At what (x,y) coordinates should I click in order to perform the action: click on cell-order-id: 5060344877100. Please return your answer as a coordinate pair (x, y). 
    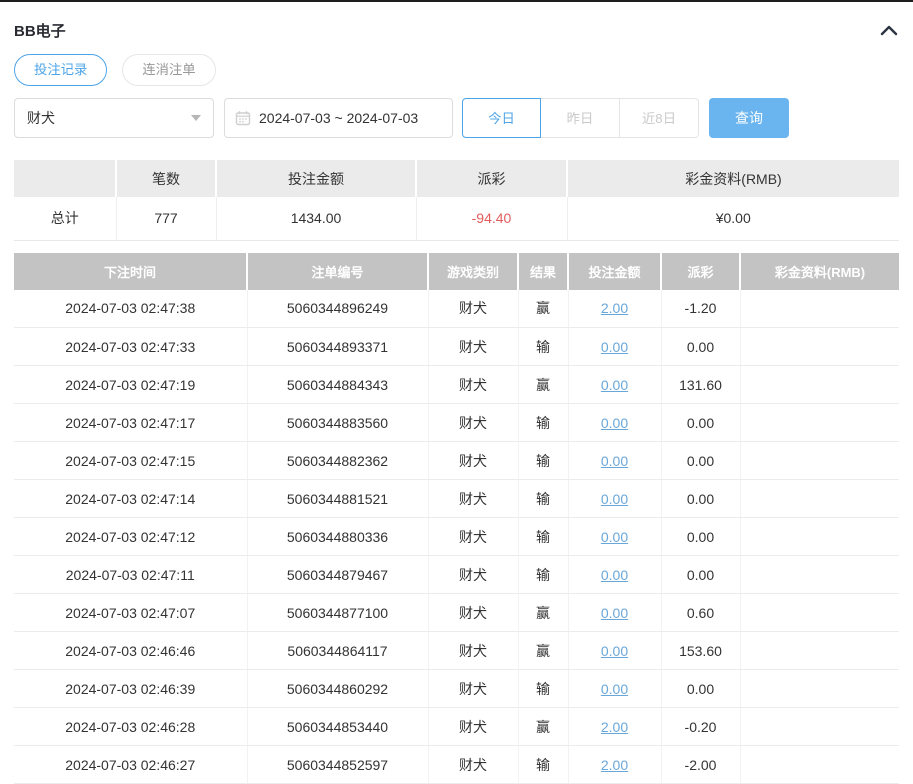
    Looking at the image, I should click on (337, 613).